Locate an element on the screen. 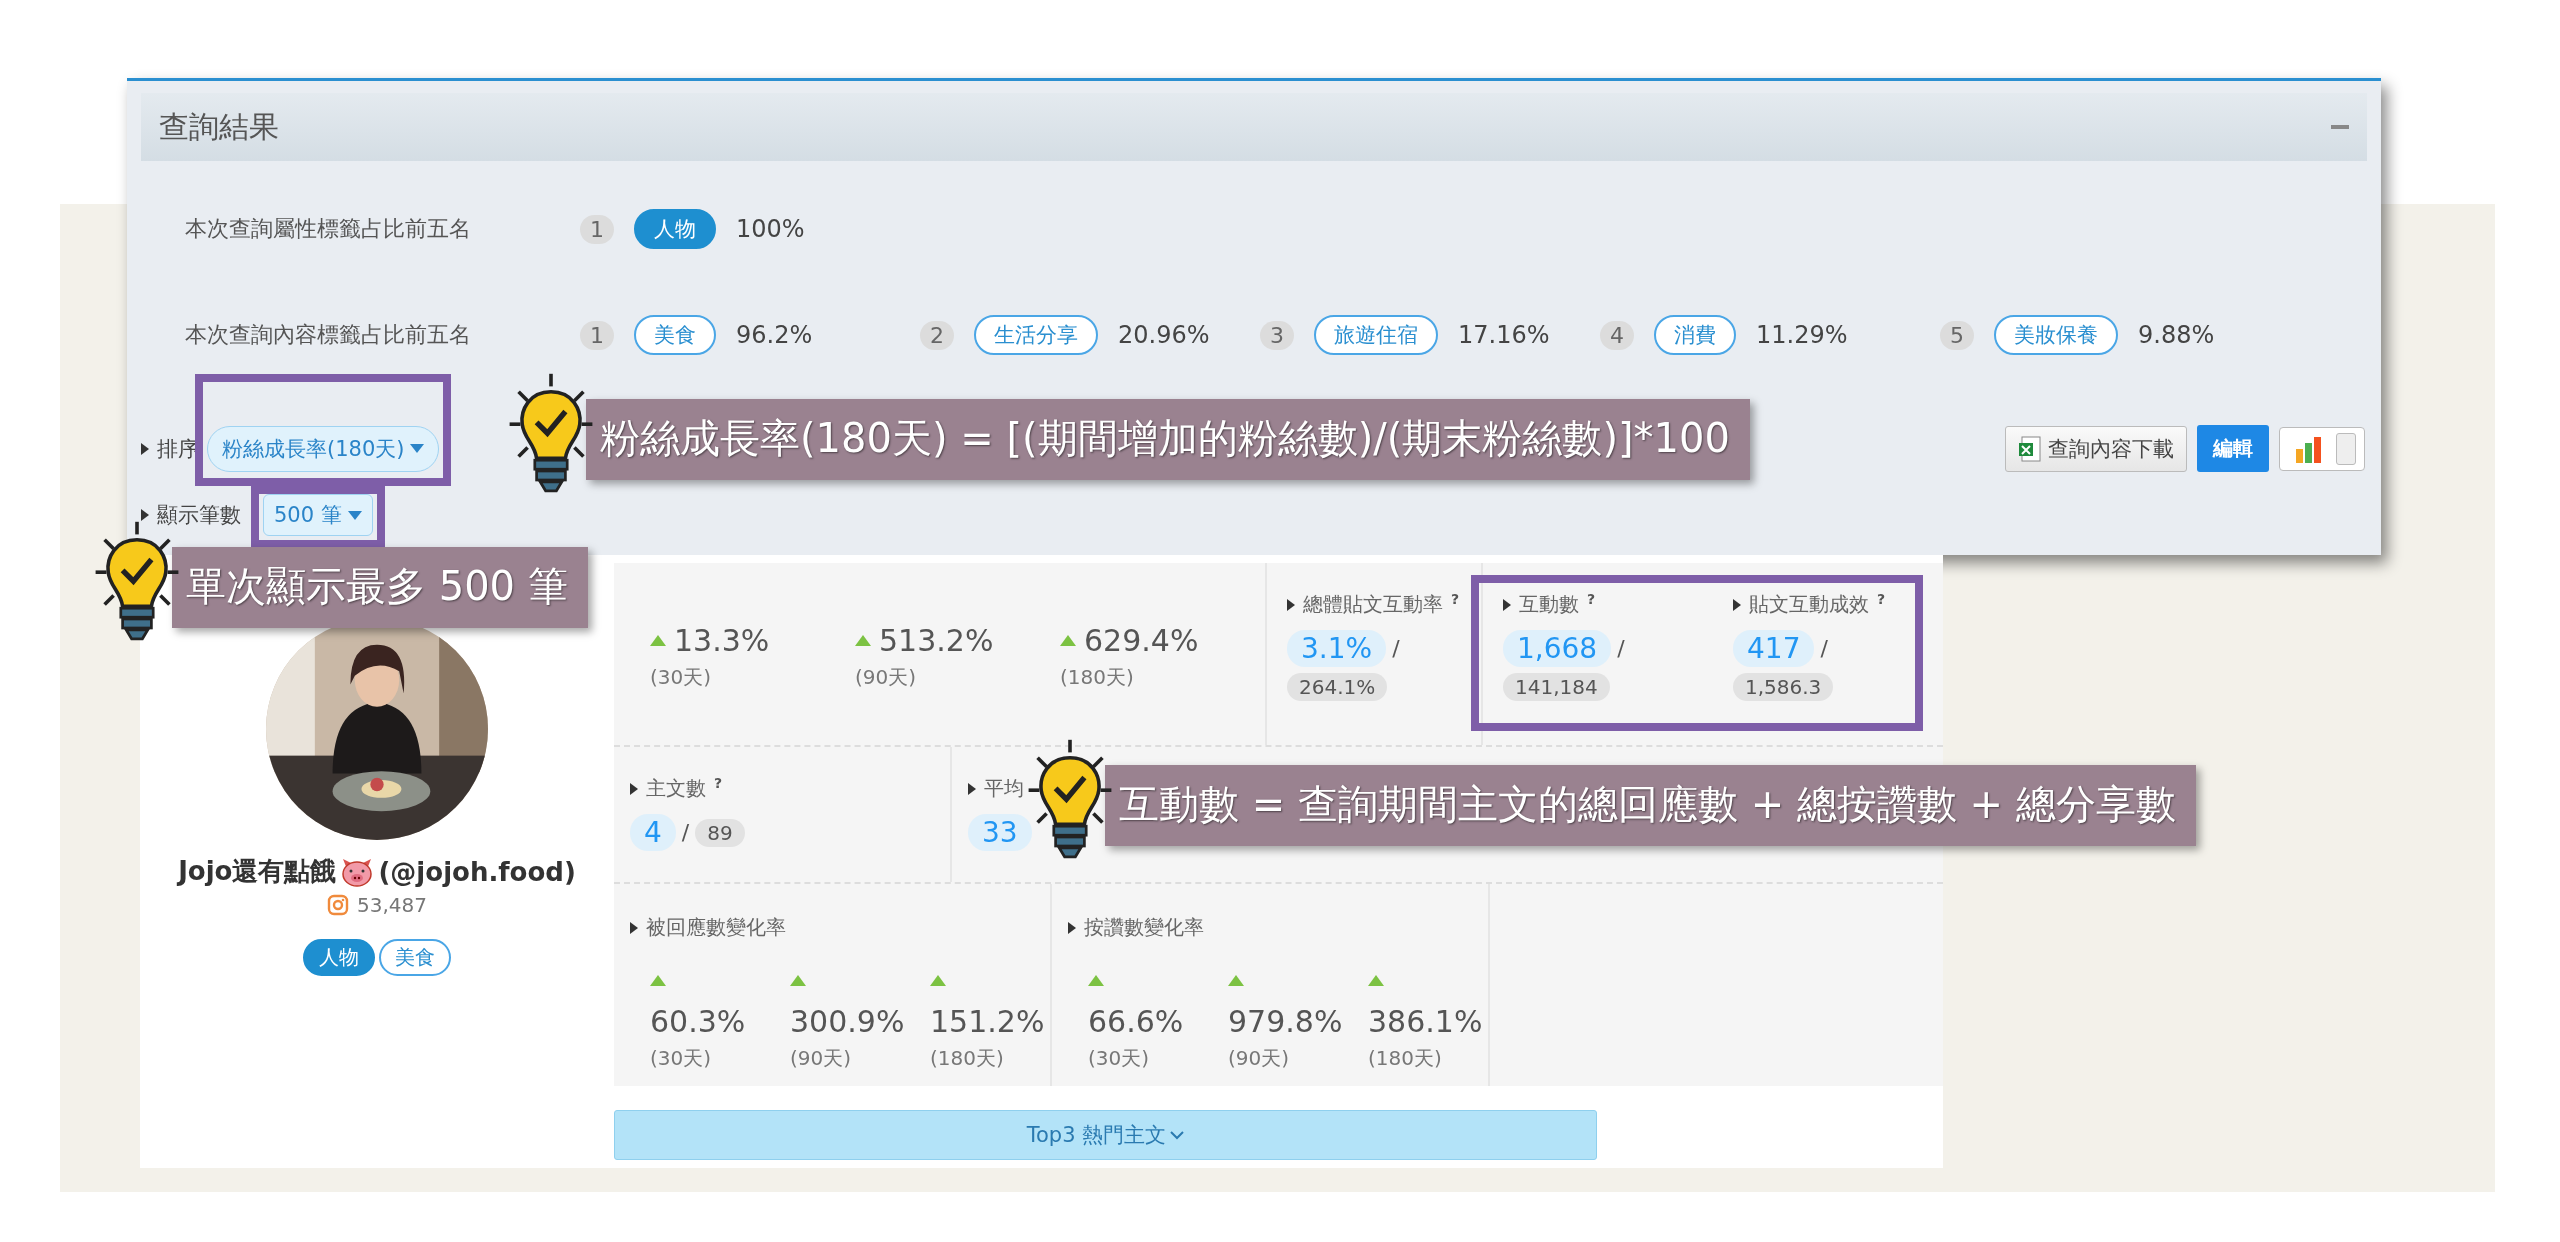 The width and height of the screenshot is (2560, 1242). sort-dropdown: 粉絲成長率(180天) is located at coordinates (323, 448).